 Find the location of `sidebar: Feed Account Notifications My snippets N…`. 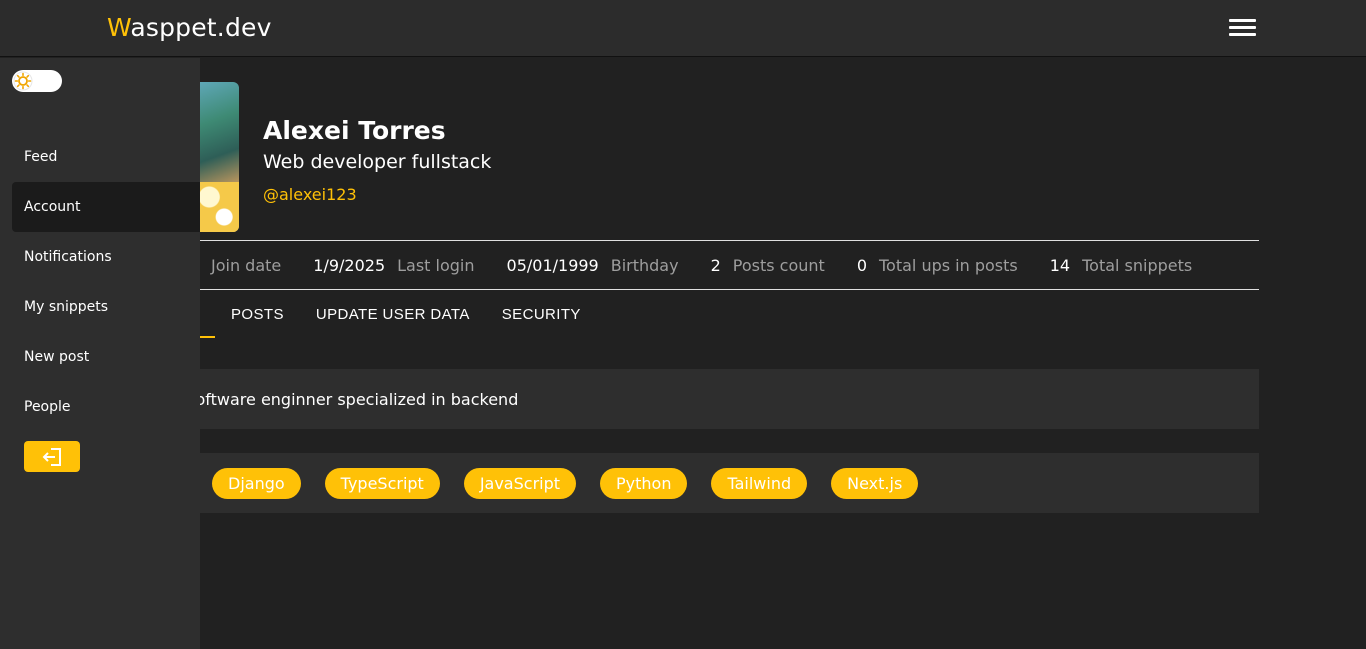

sidebar: Feed Account Notifications My snippets N… is located at coordinates (100, 353).